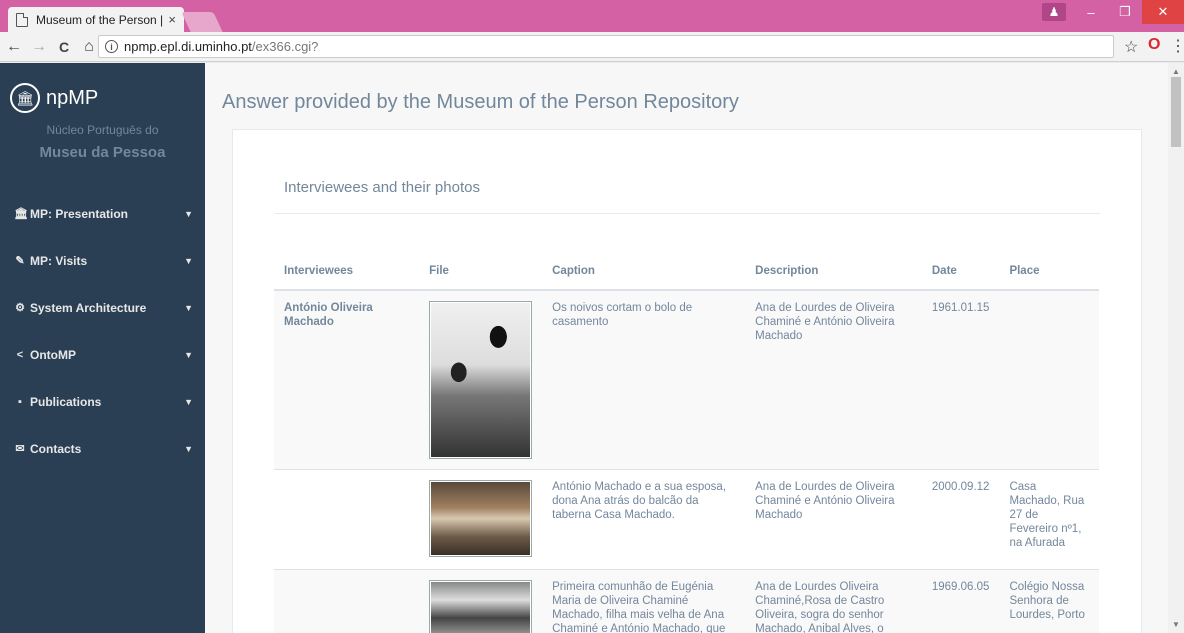  Describe the element at coordinates (88, 307) in the screenshot. I see `sidebar-item-label: System Architecture` at that location.